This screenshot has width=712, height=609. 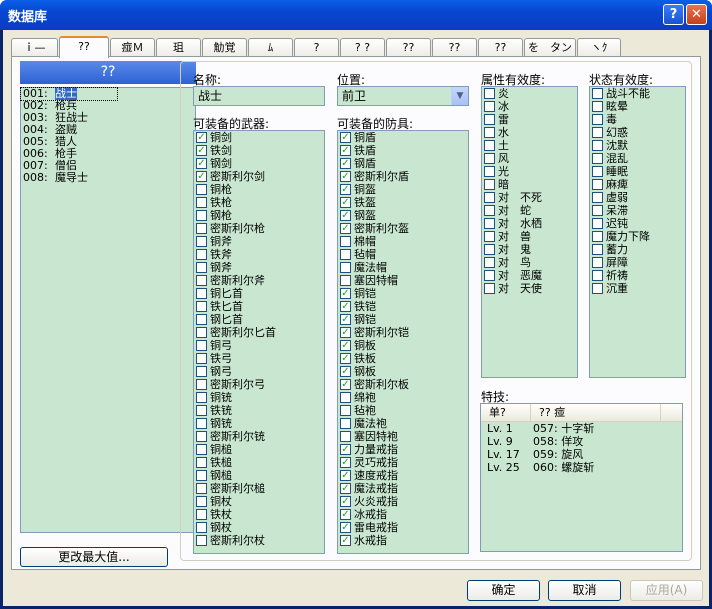 What do you see at coordinates (259, 371) in the screenshot?
I see `weapons-item: 钢弓` at bounding box center [259, 371].